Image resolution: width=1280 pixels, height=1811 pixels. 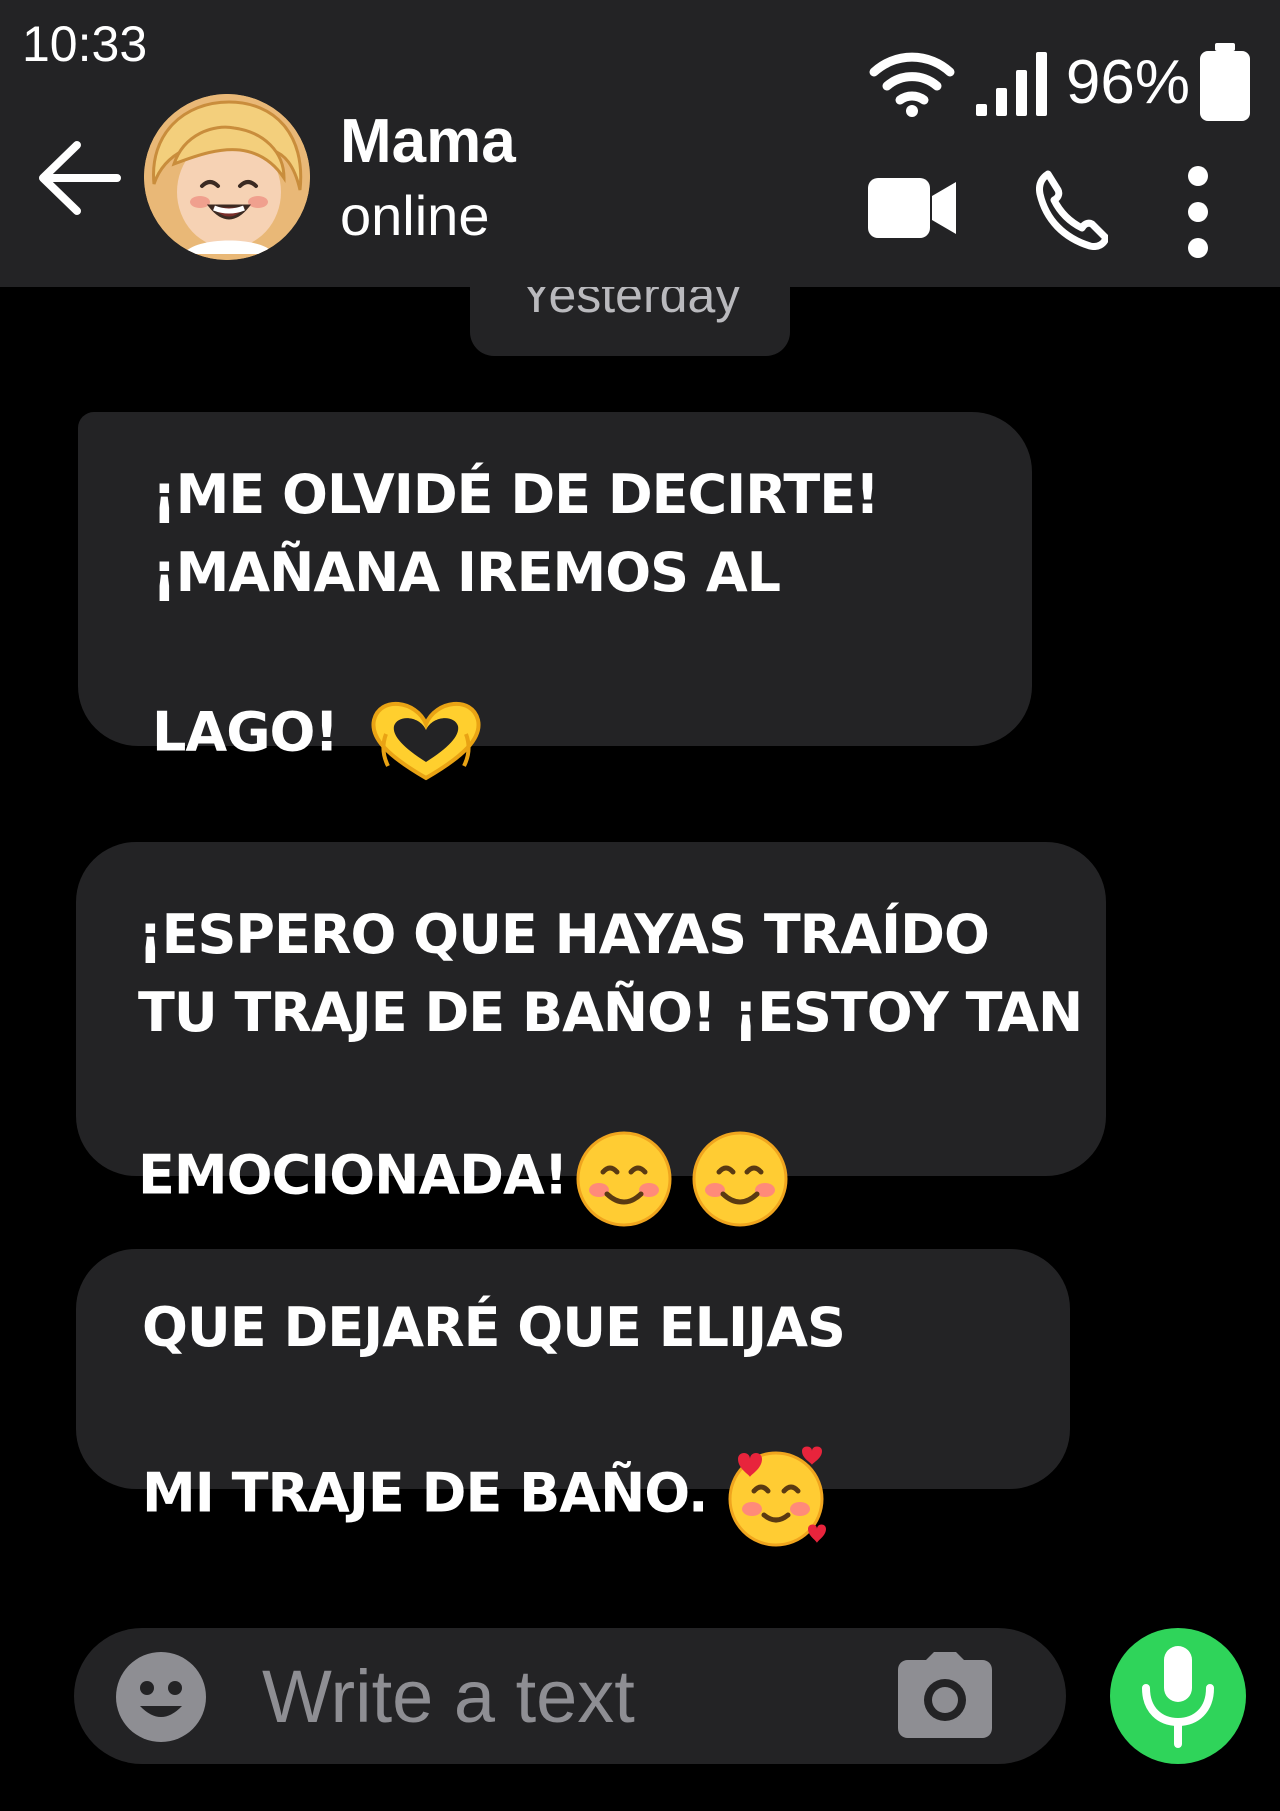 What do you see at coordinates (1127, 82) in the screenshot?
I see `battery-percent: 96%` at bounding box center [1127, 82].